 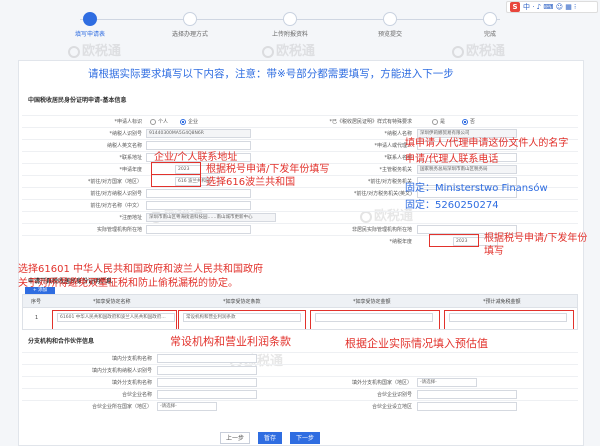 What do you see at coordinates (300, 121) in the screenshot?
I see `form-row: *申请人标识 个人 企业 *已《税收居民证明》样式有特殊要求 是 否` at bounding box center [300, 121].